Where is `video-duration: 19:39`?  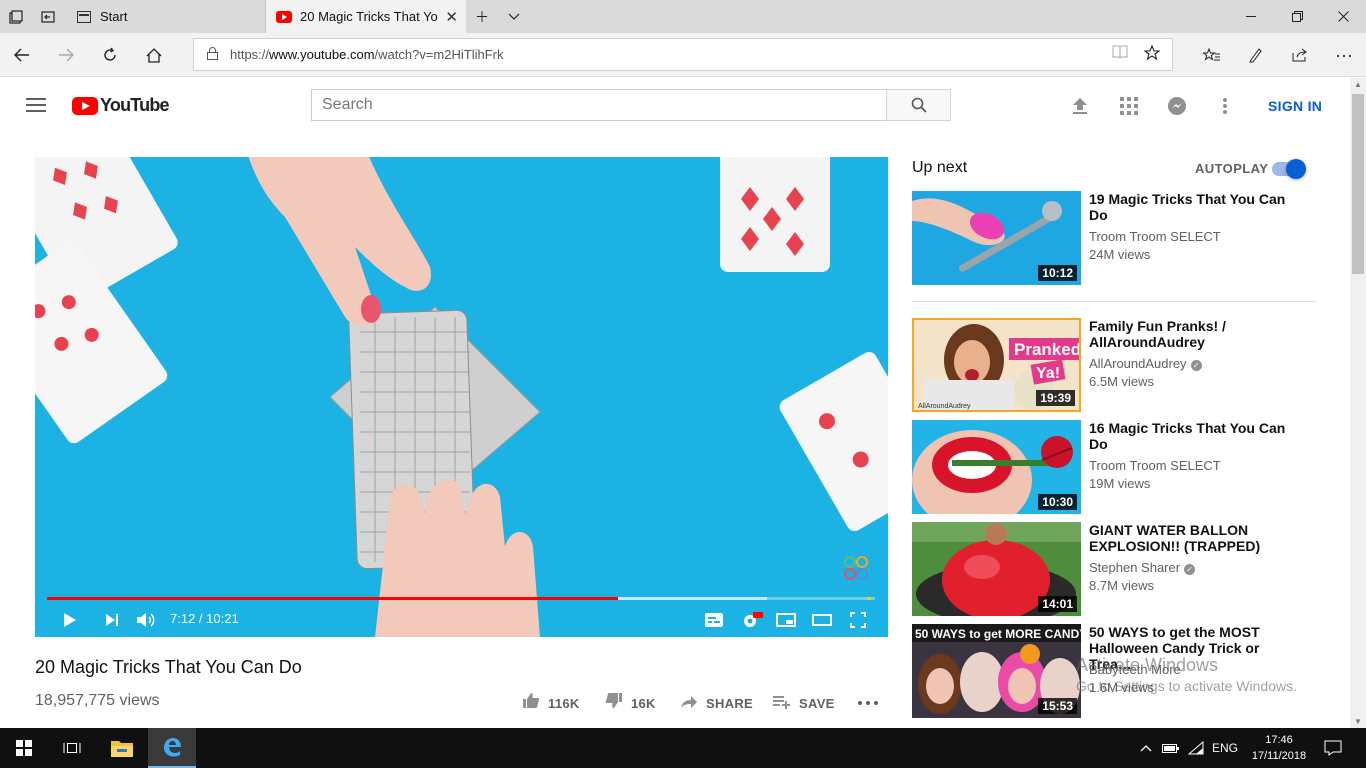
video-duration: 19:39 is located at coordinates (1055, 398).